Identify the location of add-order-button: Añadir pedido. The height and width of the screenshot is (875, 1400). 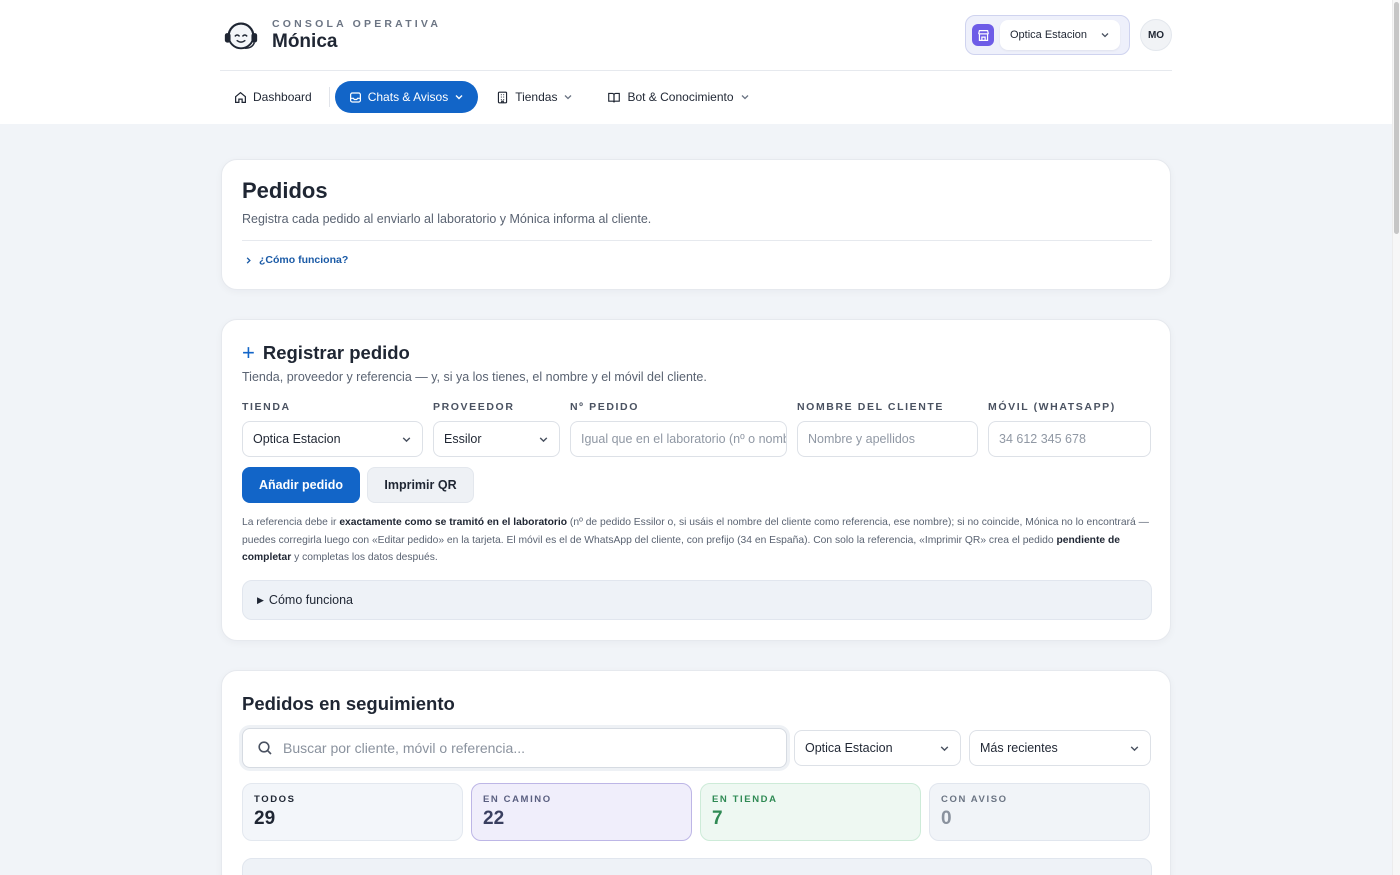
(301, 485).